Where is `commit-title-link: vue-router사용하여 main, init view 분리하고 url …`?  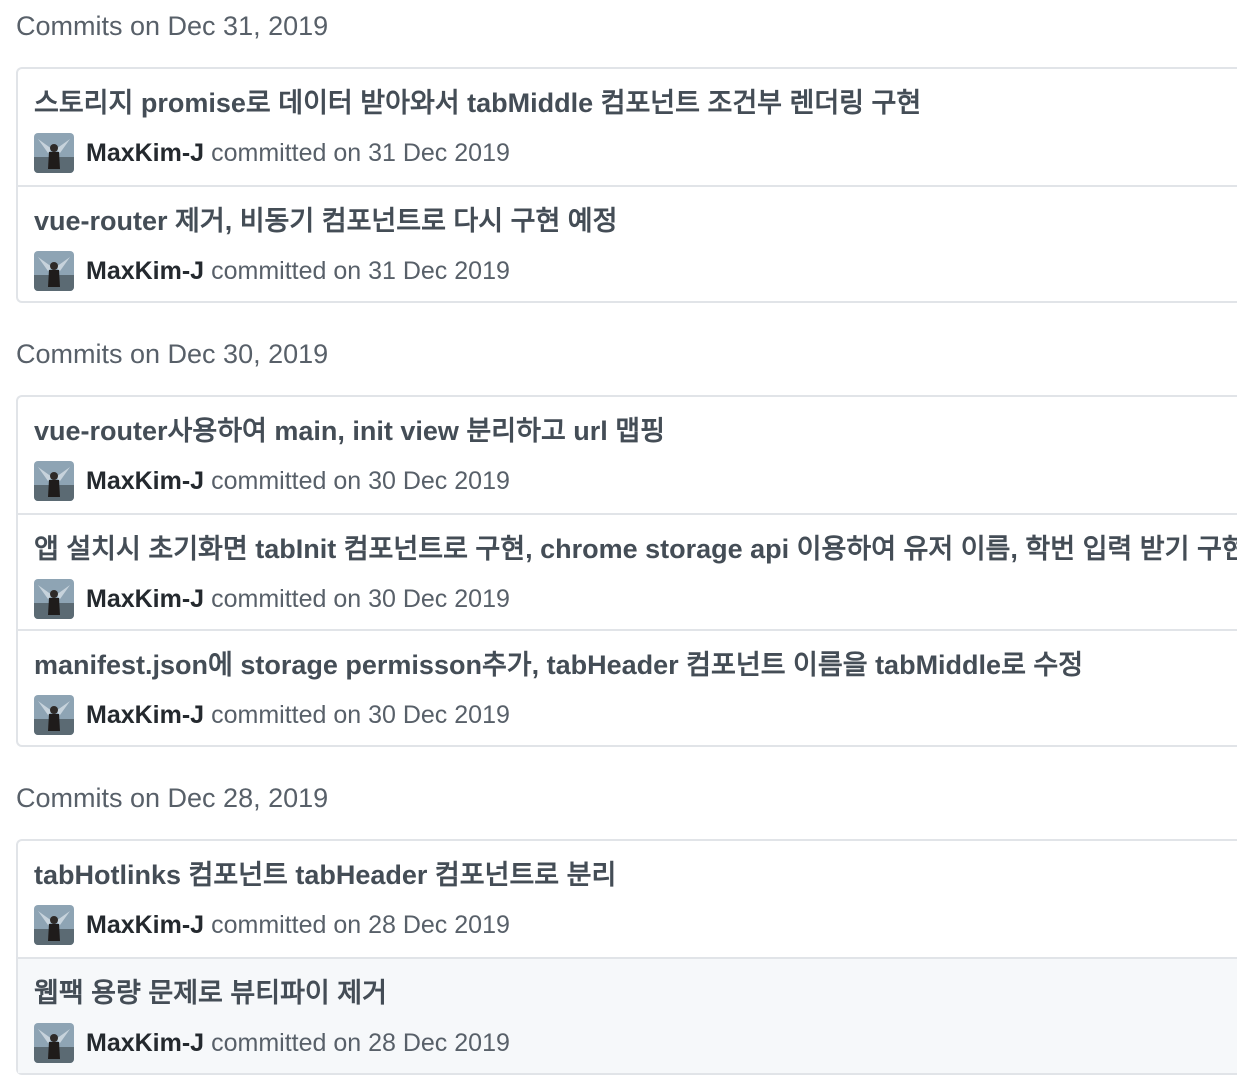
commit-title-link: vue-router사용하여 main, init view 분리하고 url … is located at coordinates (349, 431).